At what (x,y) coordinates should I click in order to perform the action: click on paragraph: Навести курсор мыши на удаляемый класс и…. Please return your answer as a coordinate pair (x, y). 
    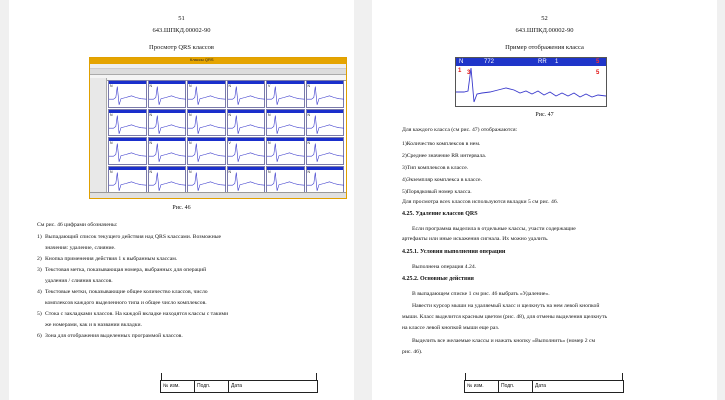
    Looking at the image, I should click on (506, 306).